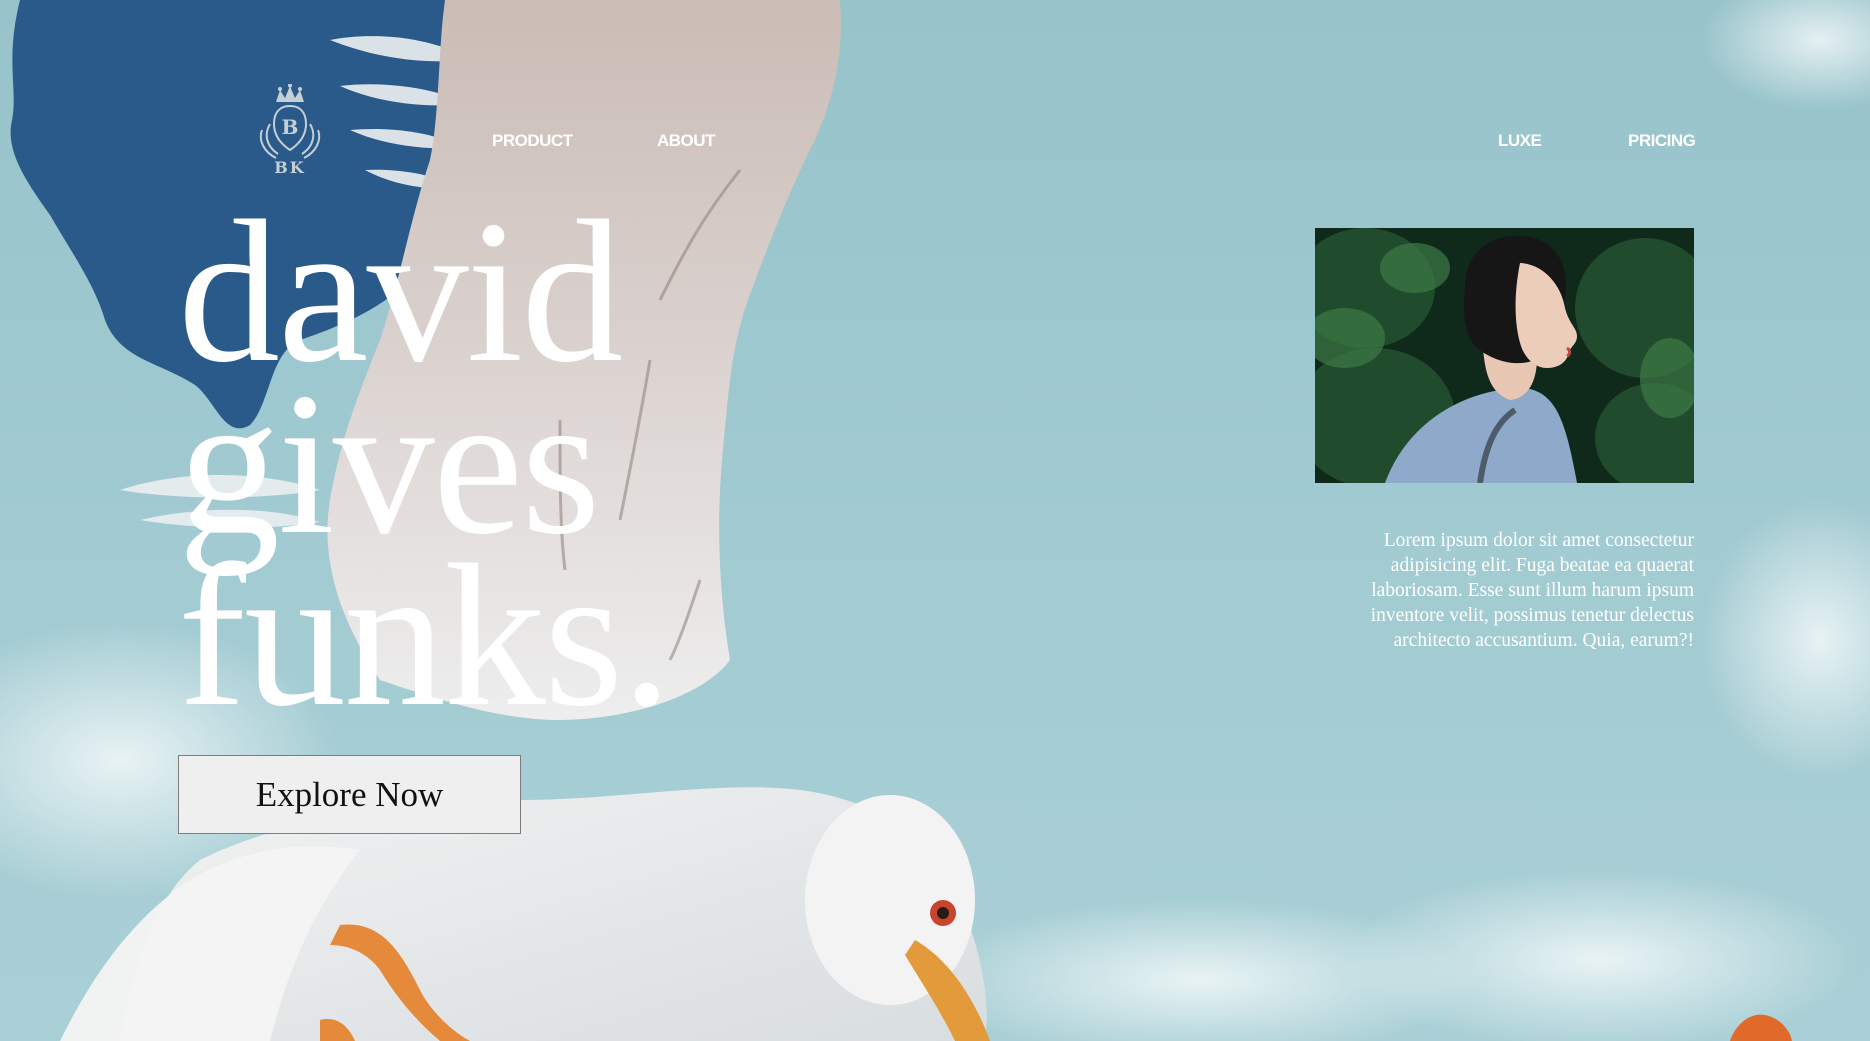 This screenshot has height=1041, width=1870. Describe the element at coordinates (943, 913) in the screenshot. I see `seagull-pupil-shape` at that location.